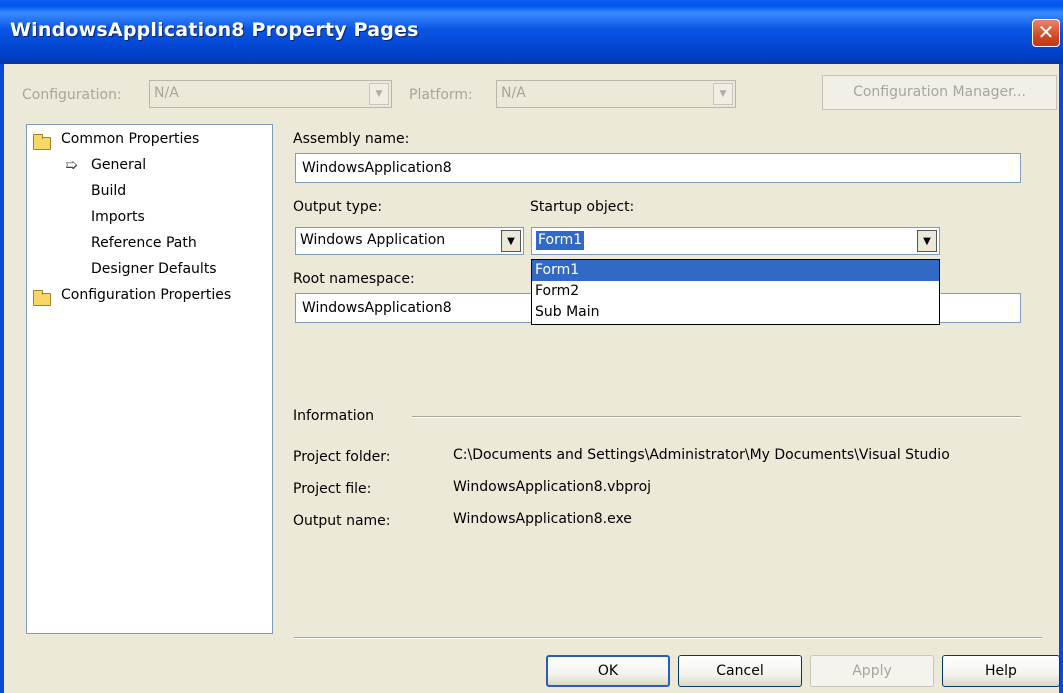 Image resolution: width=1063 pixels, height=693 pixels. Describe the element at coordinates (1061, 378) in the screenshot. I see `window-frame-right` at that location.